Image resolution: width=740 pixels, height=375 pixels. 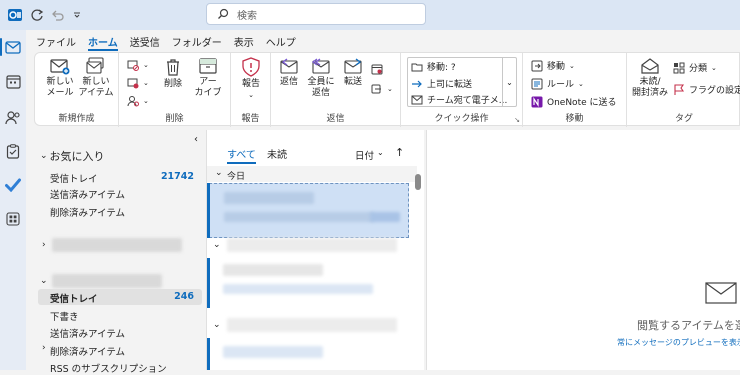 What do you see at coordinates (537, 83) in the screenshot?
I see `rules-icon` at bounding box center [537, 83].